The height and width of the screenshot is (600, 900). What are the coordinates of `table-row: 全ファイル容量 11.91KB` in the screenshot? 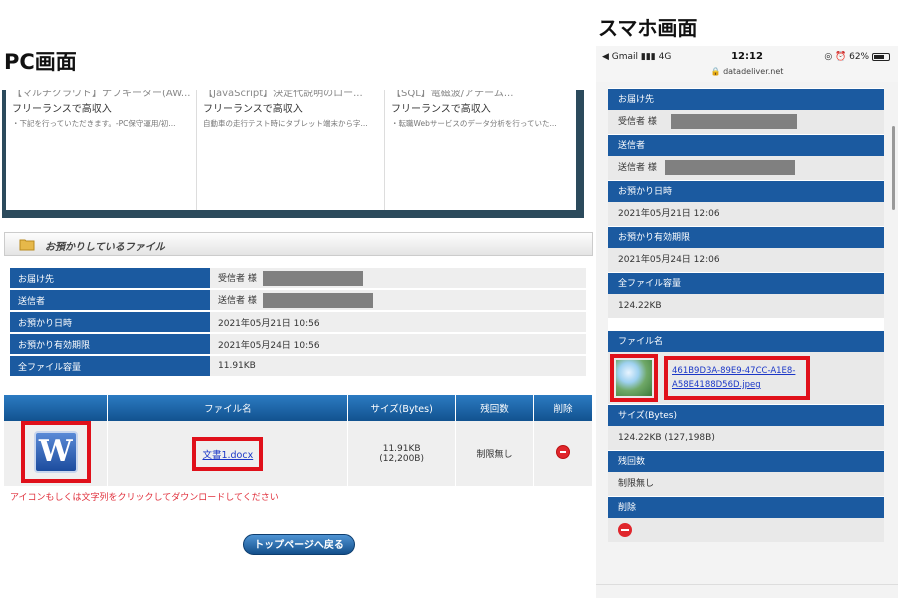 It's located at (298, 366).